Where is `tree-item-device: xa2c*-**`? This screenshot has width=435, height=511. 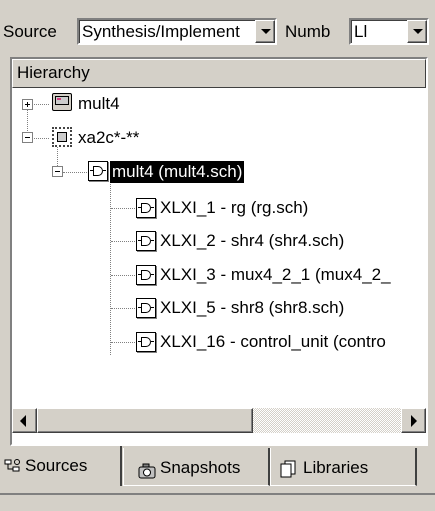 tree-item-device: xa2c*-** is located at coordinates (108, 138).